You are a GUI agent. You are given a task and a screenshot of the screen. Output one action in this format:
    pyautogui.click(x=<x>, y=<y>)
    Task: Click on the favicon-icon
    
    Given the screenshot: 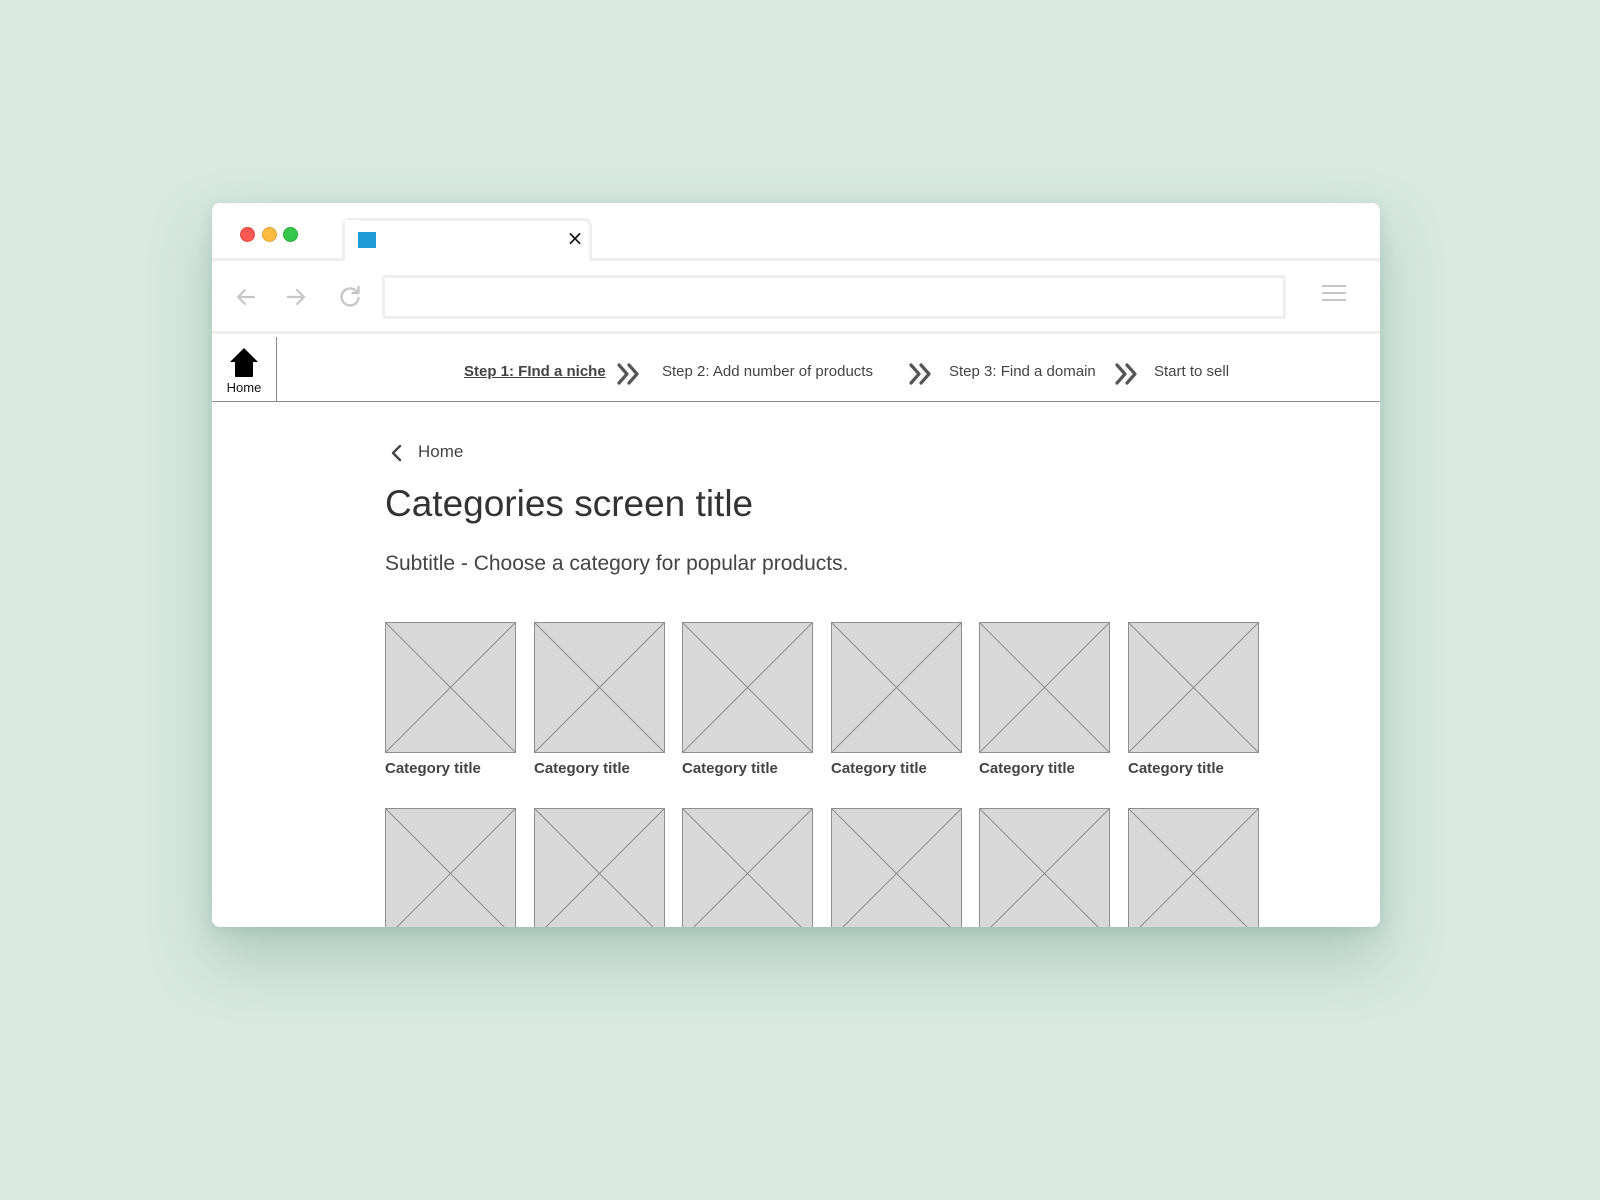 What is the action you would take?
    pyautogui.click(x=367, y=240)
    